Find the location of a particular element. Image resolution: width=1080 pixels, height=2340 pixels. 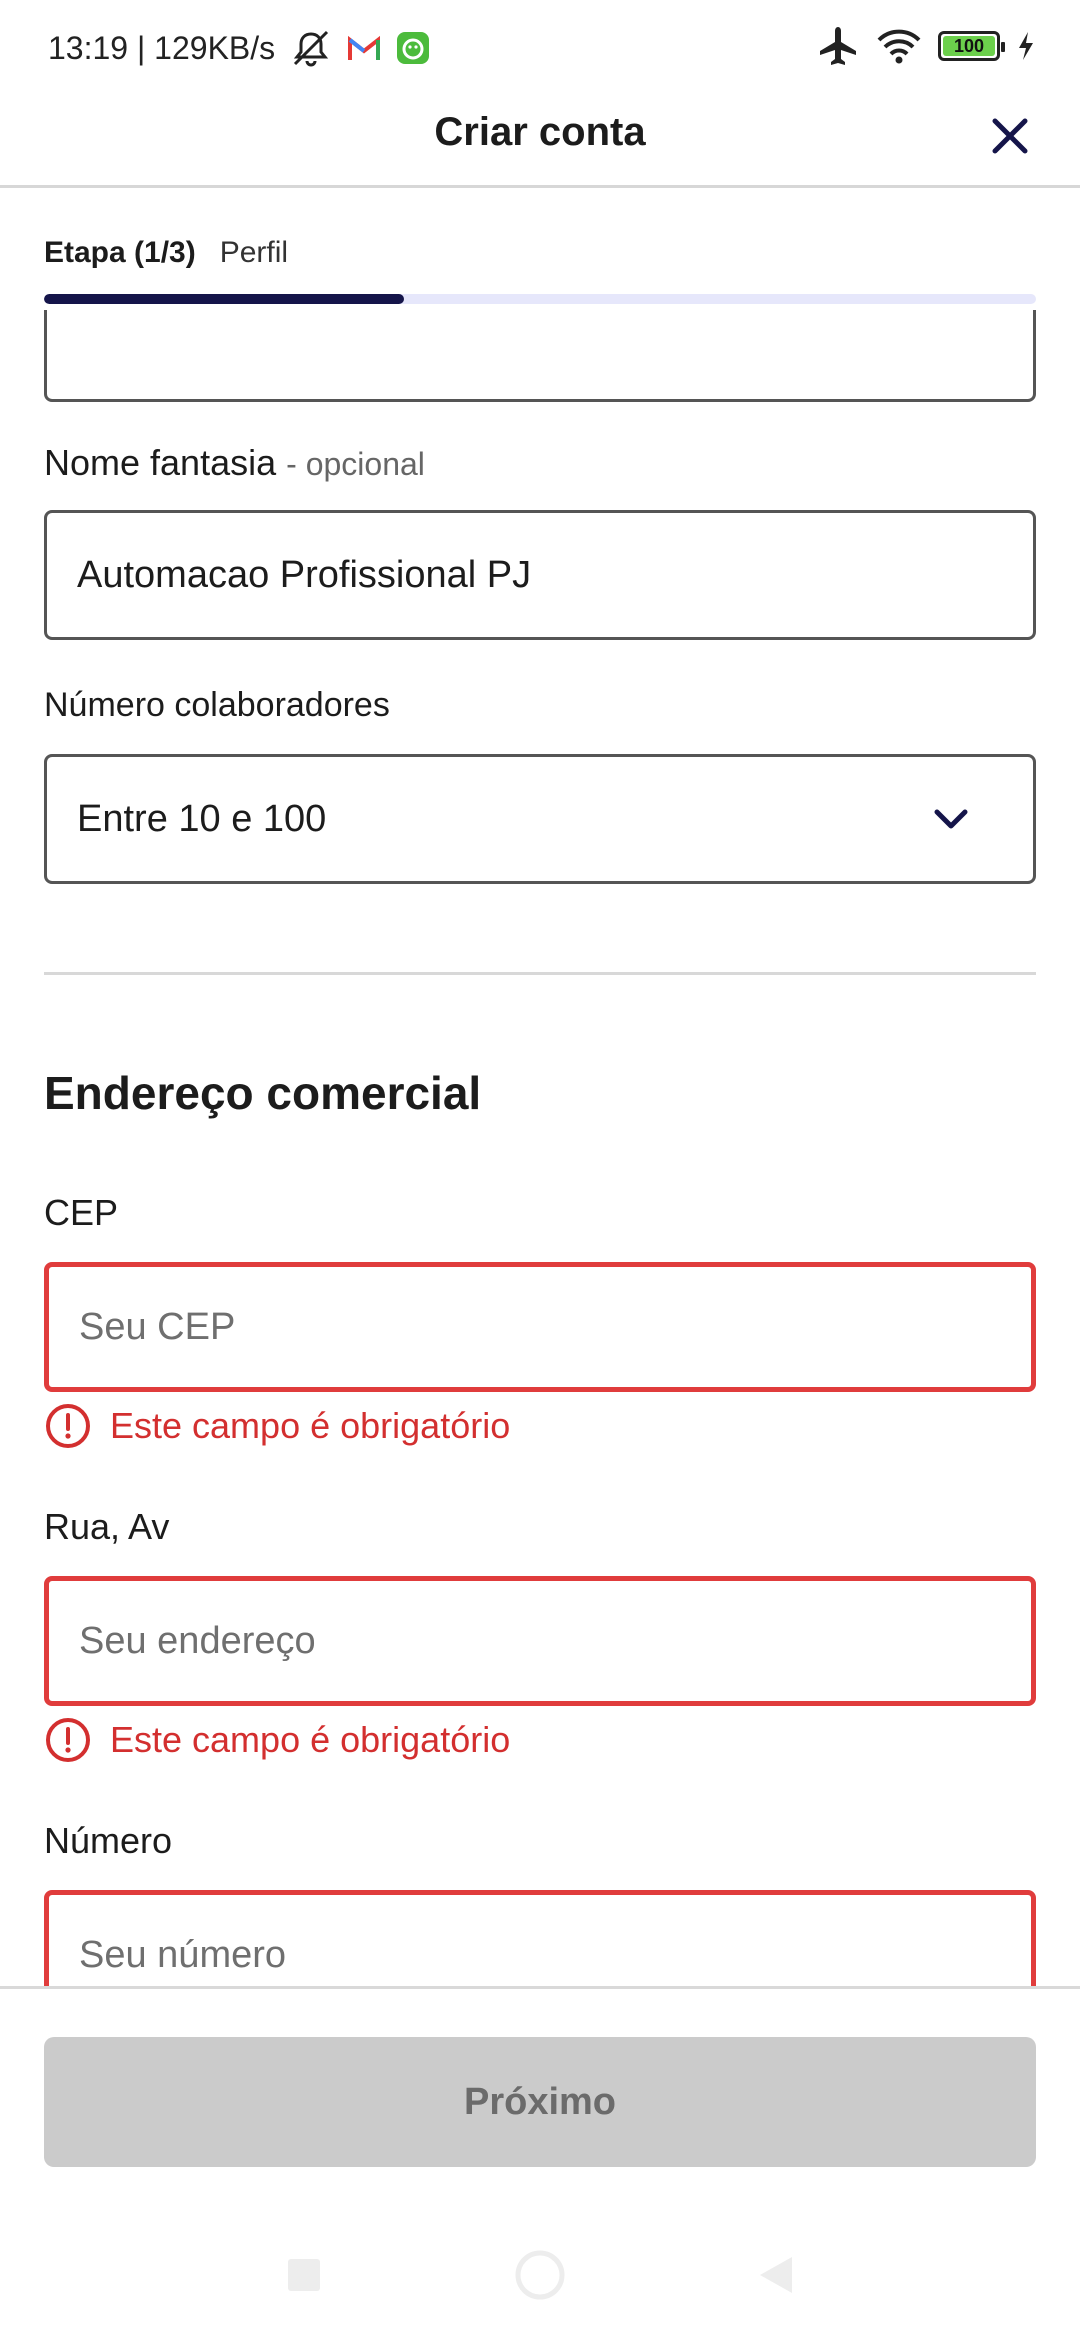

trade-name-label: Nome fantasia - opcional is located at coordinates (234, 462).